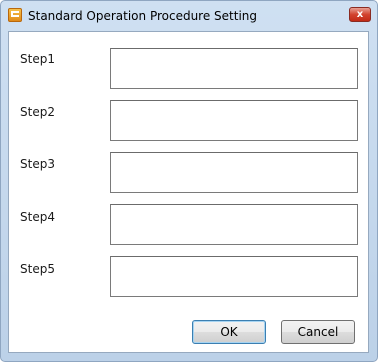 This screenshot has height=362, width=378. Describe the element at coordinates (37, 112) in the screenshot. I see `step2-label: Step2` at that location.